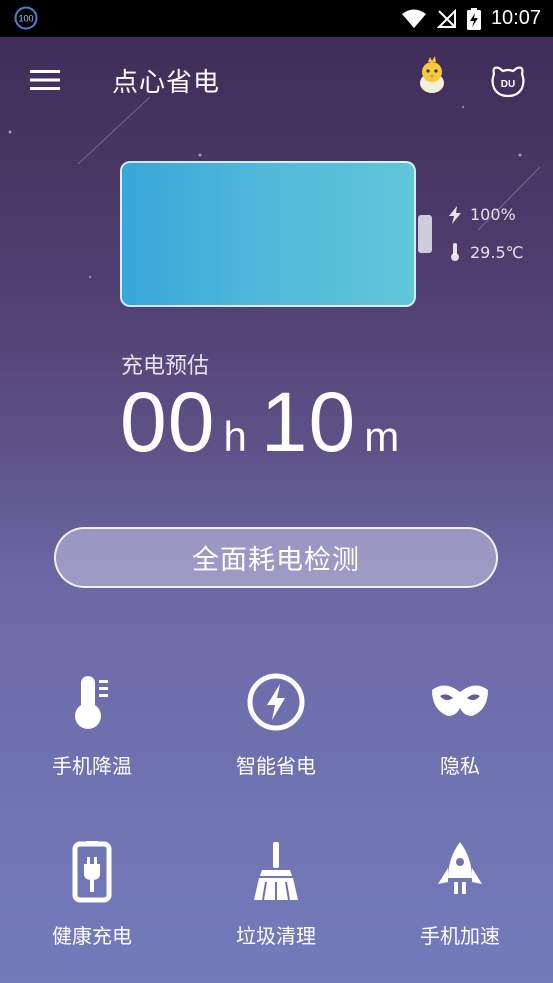 The width and height of the screenshot is (553, 983). I want to click on battery-charging-icon, so click(473, 18).